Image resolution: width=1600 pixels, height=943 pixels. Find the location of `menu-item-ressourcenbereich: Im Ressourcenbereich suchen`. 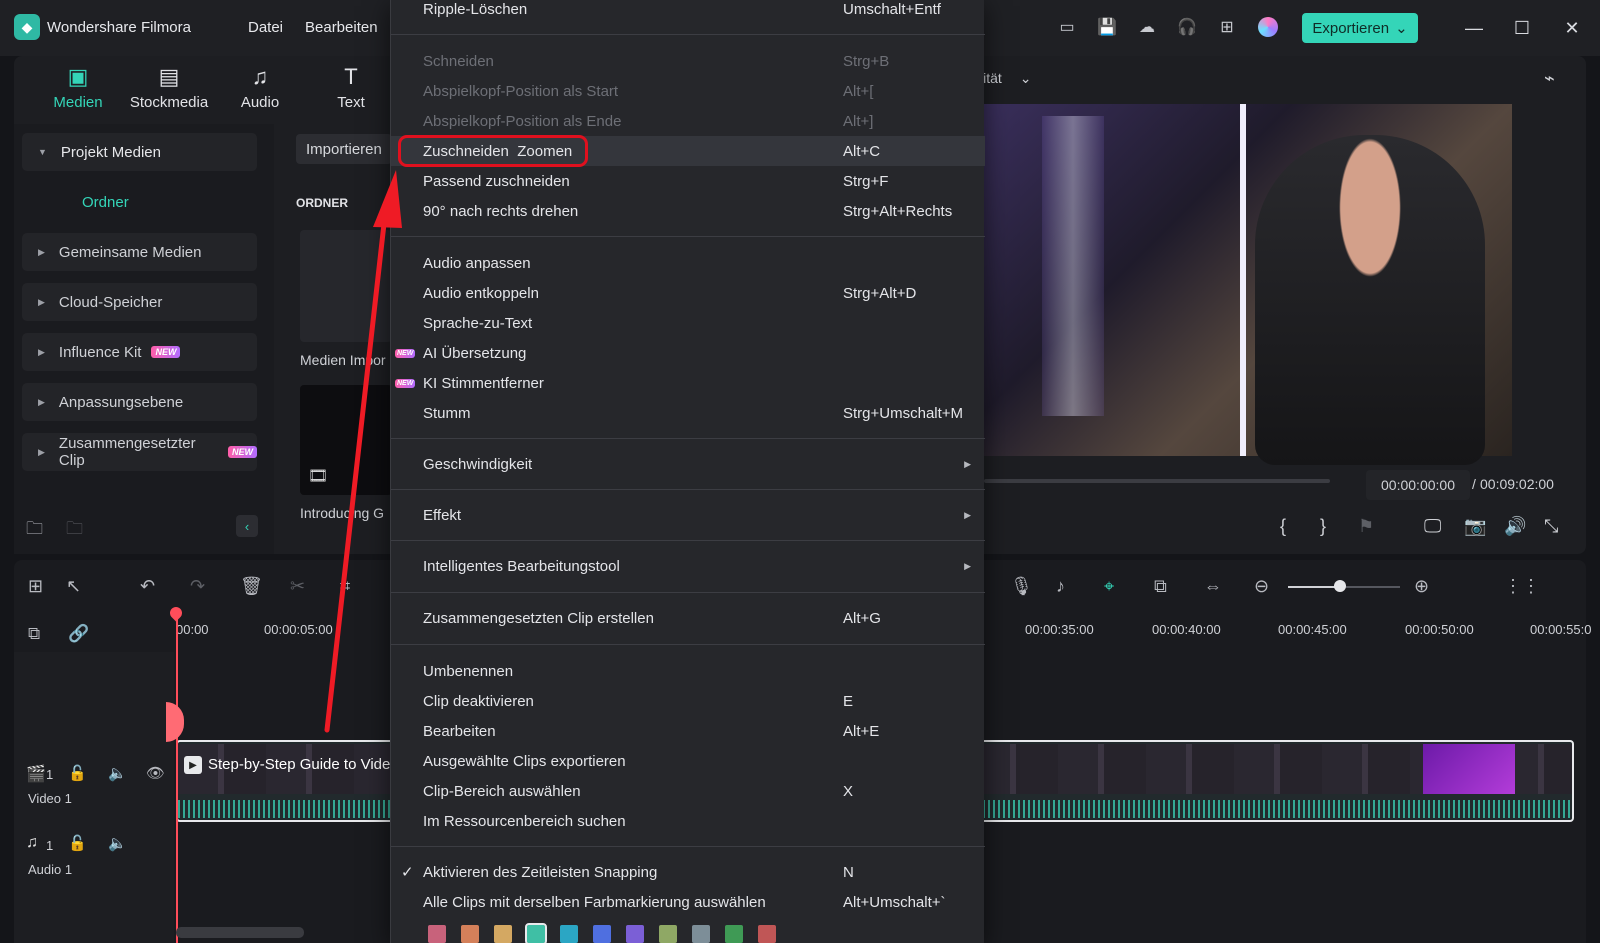

menu-item-ressourcenbereich: Im Ressourcenbereich suchen is located at coordinates (688, 821).